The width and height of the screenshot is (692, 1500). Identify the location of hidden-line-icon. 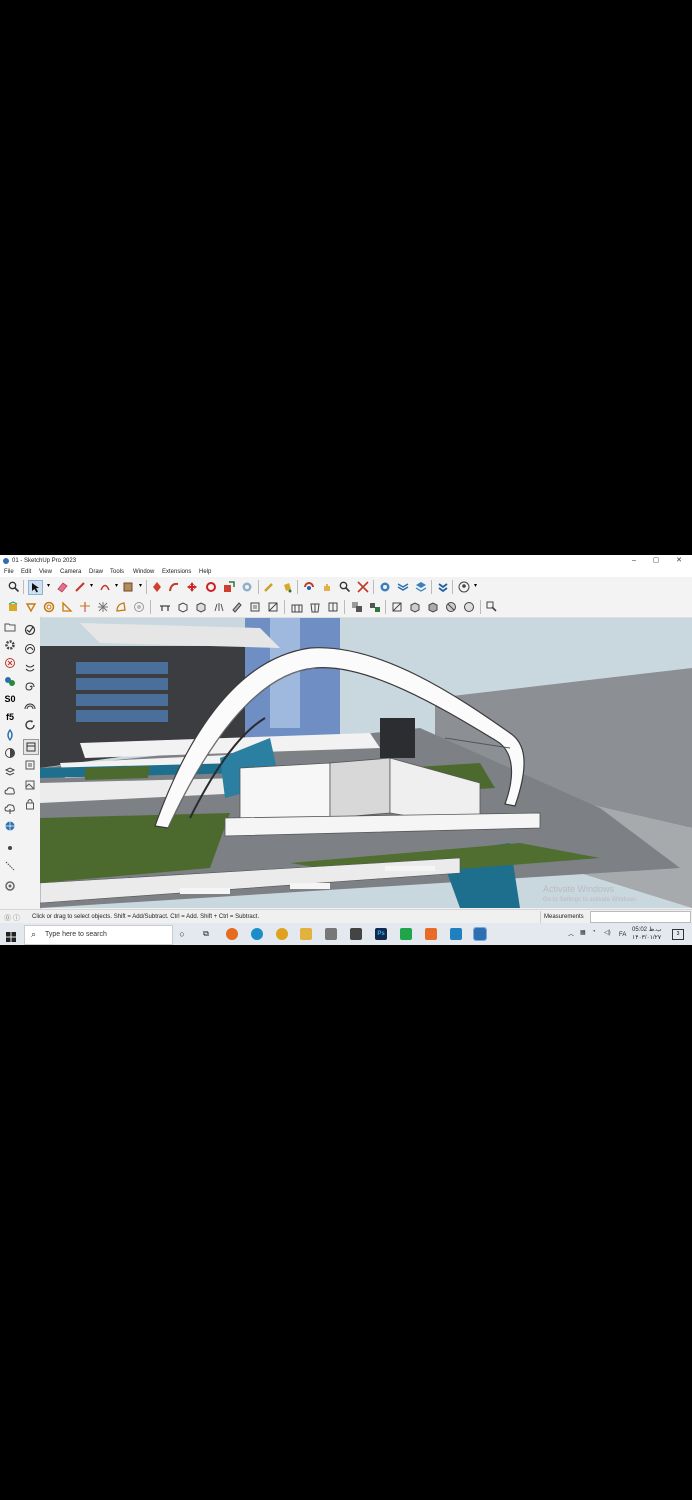
(236, 606).